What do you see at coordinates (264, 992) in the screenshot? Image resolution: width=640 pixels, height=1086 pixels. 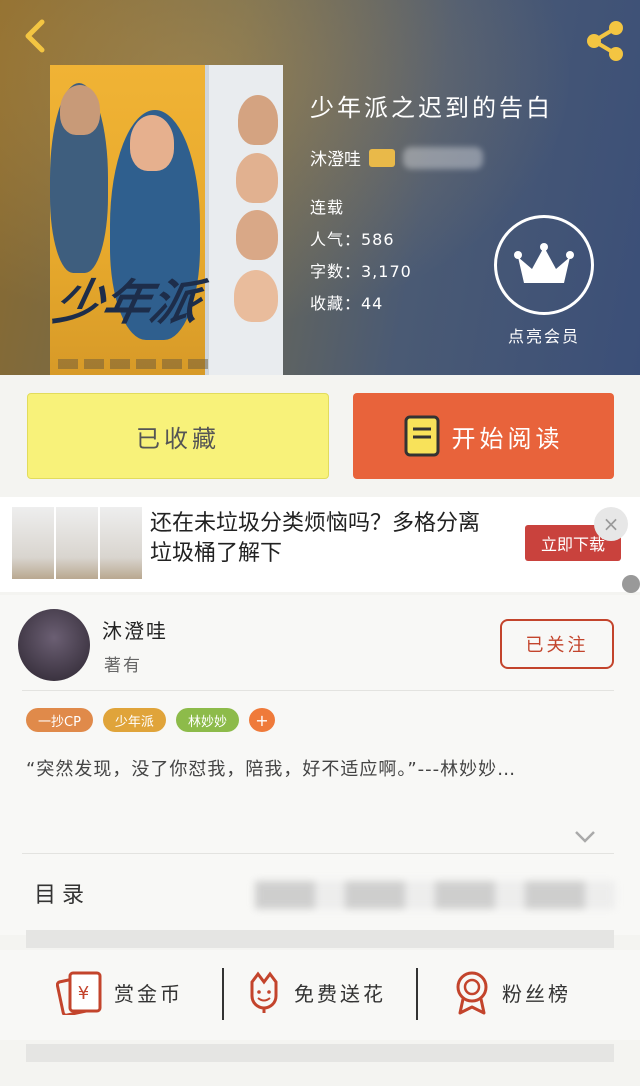 I see `flower-icon` at bounding box center [264, 992].